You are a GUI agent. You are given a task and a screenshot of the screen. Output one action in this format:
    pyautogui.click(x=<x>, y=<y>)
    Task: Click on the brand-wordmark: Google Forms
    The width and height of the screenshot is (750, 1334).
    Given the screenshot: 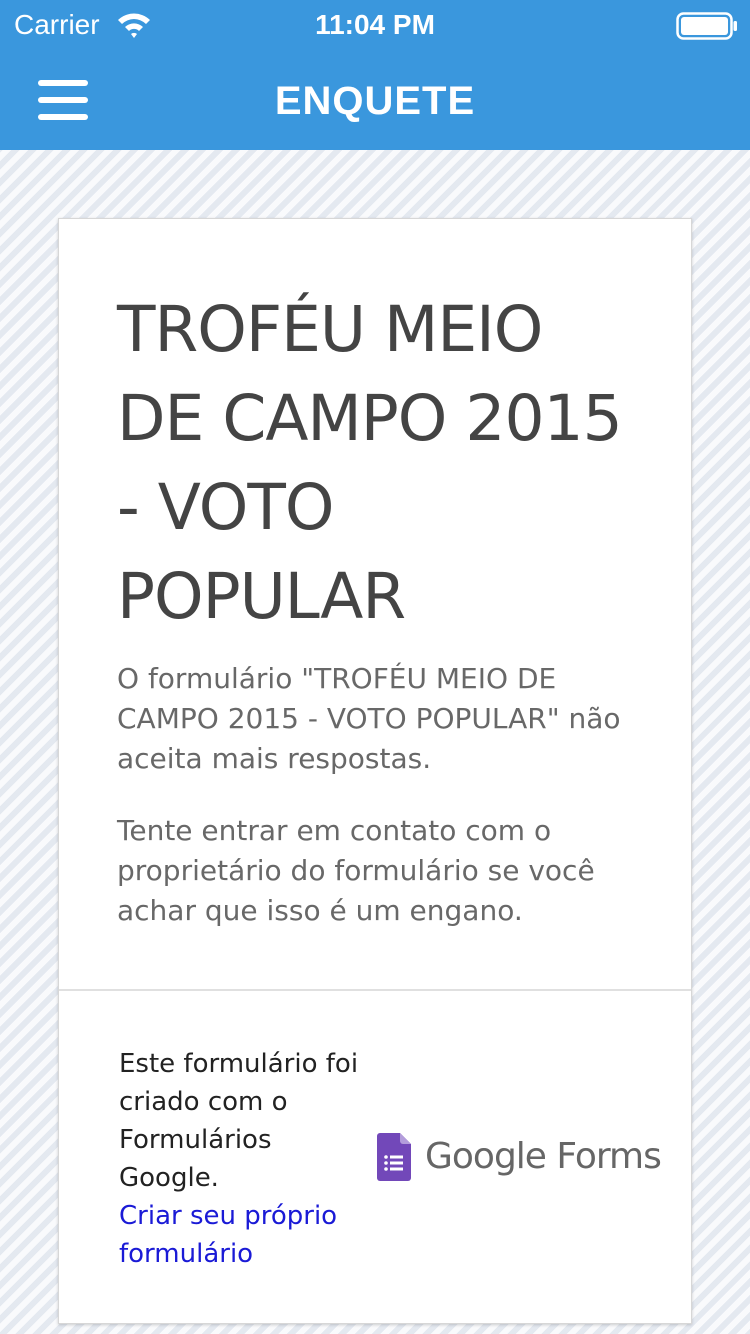 What is the action you would take?
    pyautogui.click(x=543, y=1157)
    